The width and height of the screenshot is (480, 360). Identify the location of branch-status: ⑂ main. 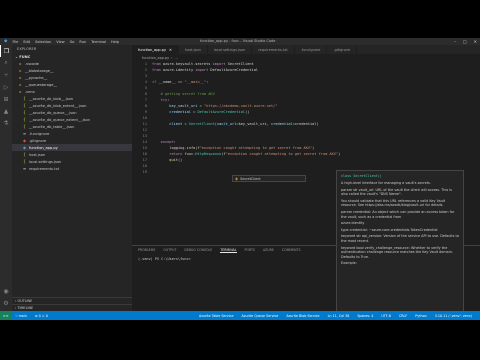
(21, 316).